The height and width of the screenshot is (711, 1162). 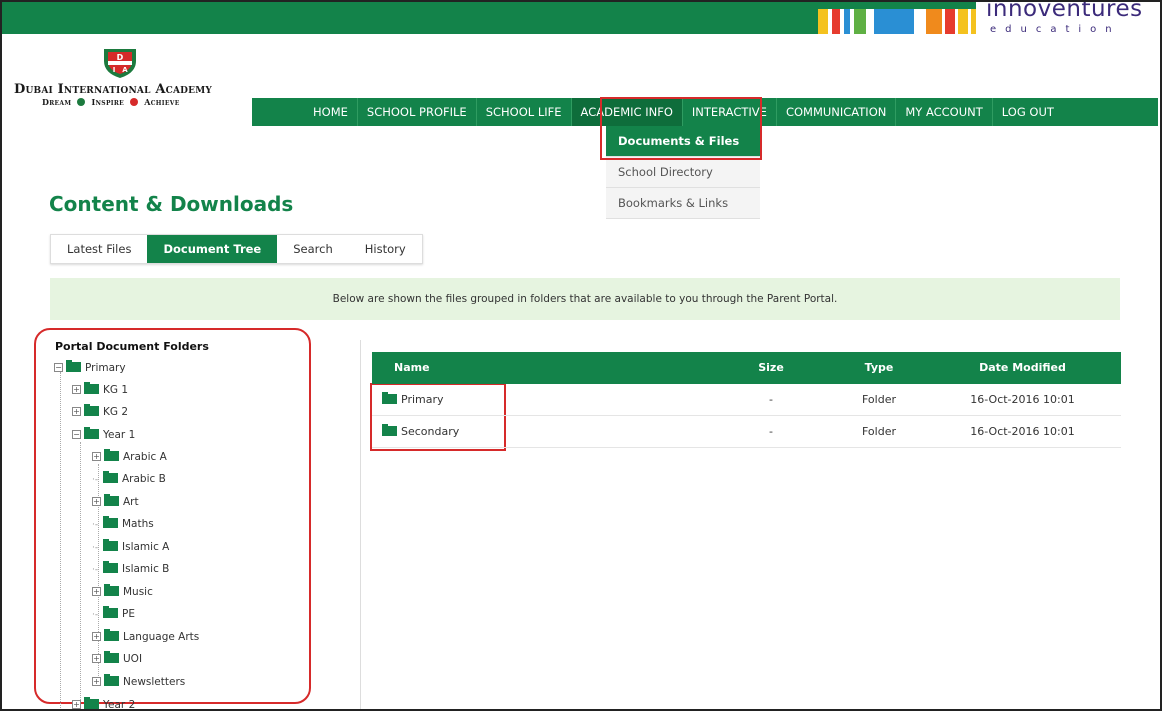 I want to click on table-header: Name Size Type Date Modified, so click(x=746, y=368).